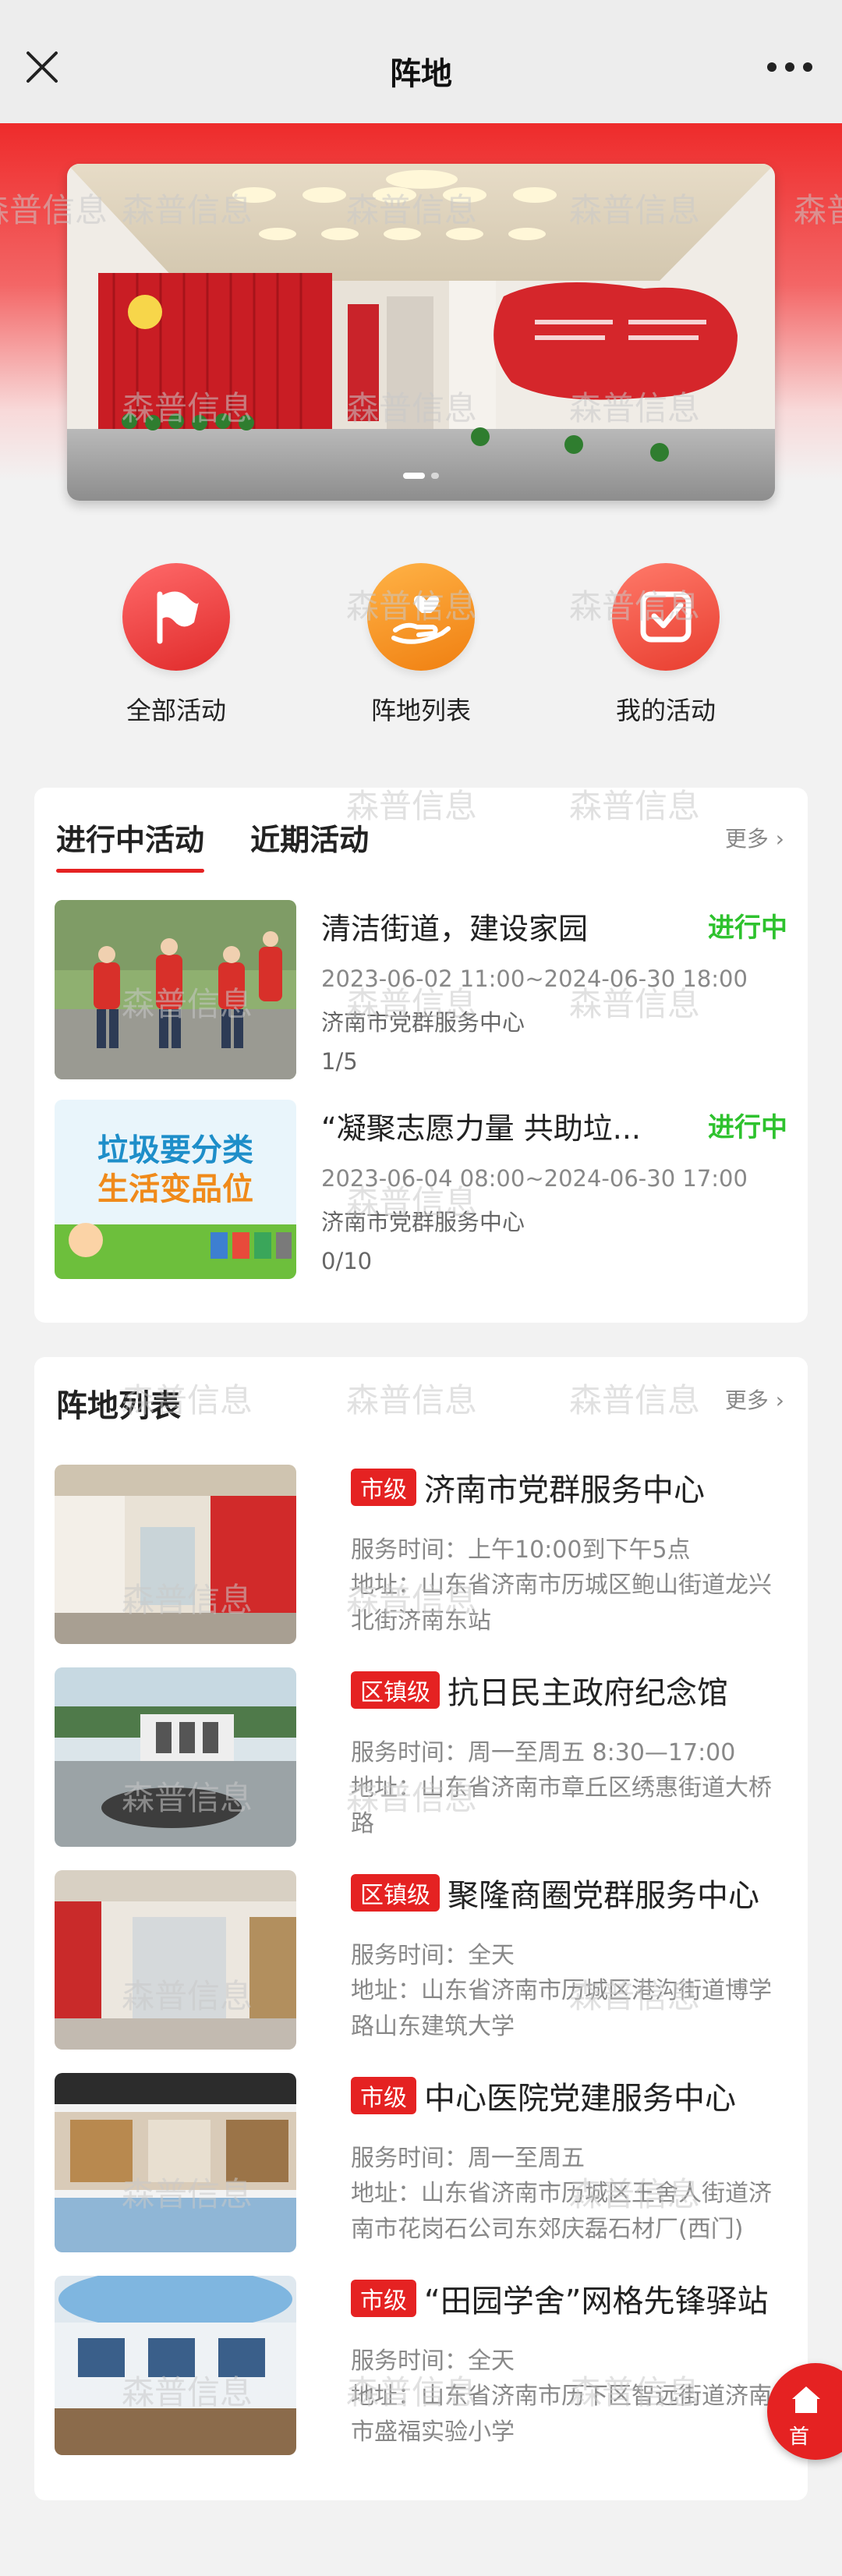 Image resolution: width=842 pixels, height=2576 pixels. What do you see at coordinates (800, 2437) in the screenshot?
I see `floating-home-label: 首` at bounding box center [800, 2437].